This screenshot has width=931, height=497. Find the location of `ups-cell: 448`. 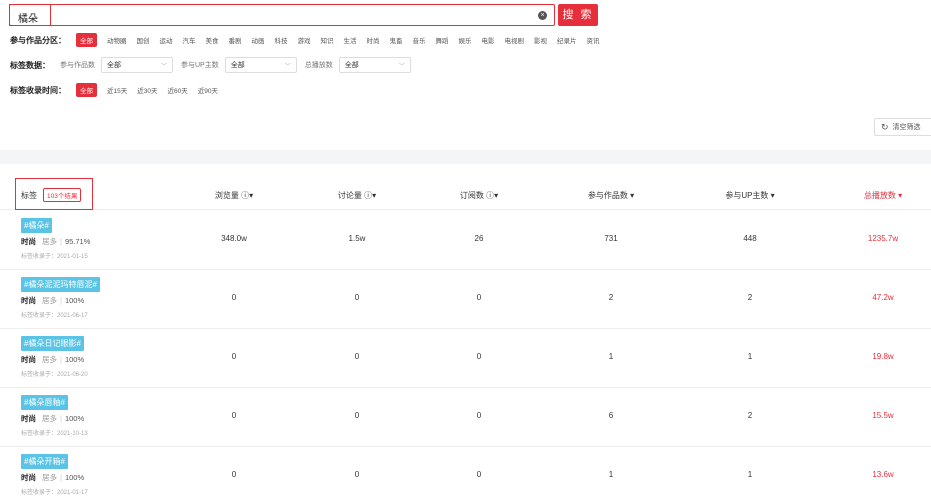

ups-cell: 448 is located at coordinates (750, 238).